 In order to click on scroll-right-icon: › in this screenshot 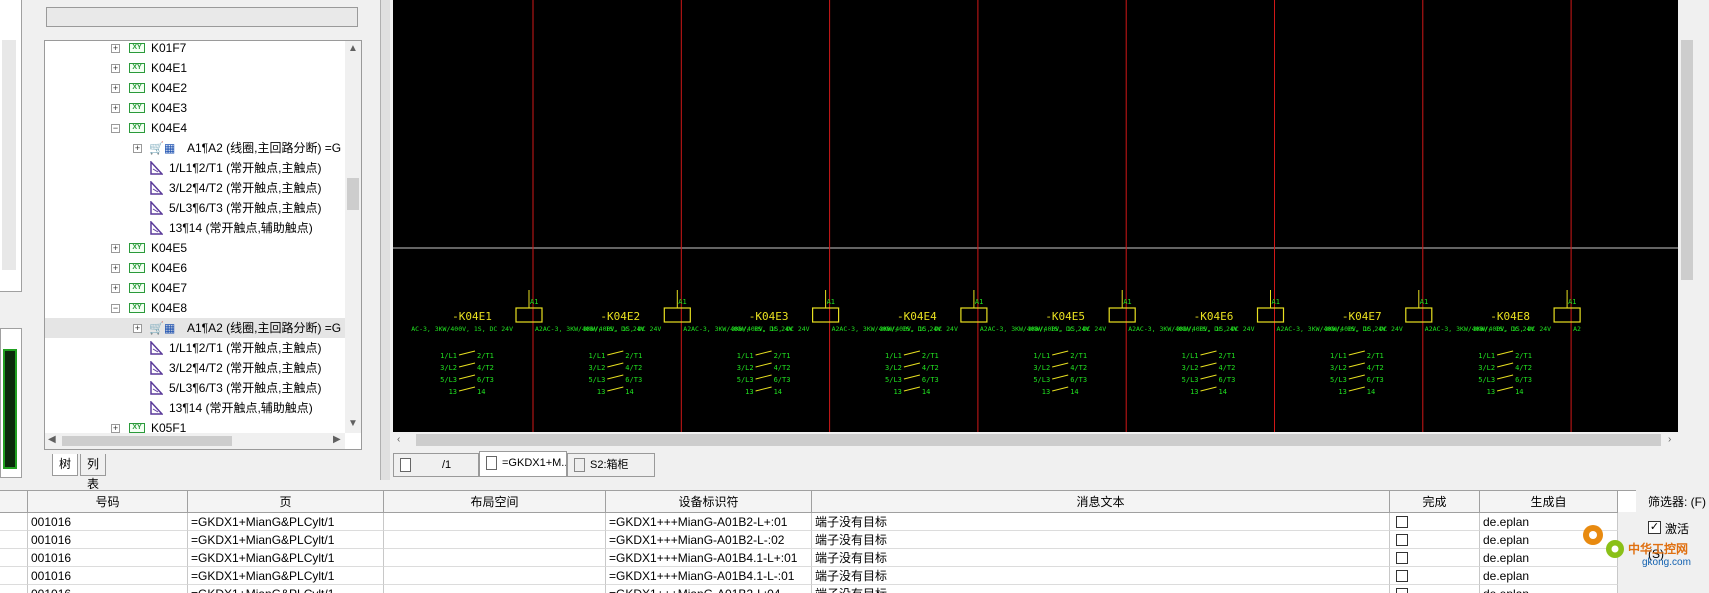, I will do `click(1669, 439)`.